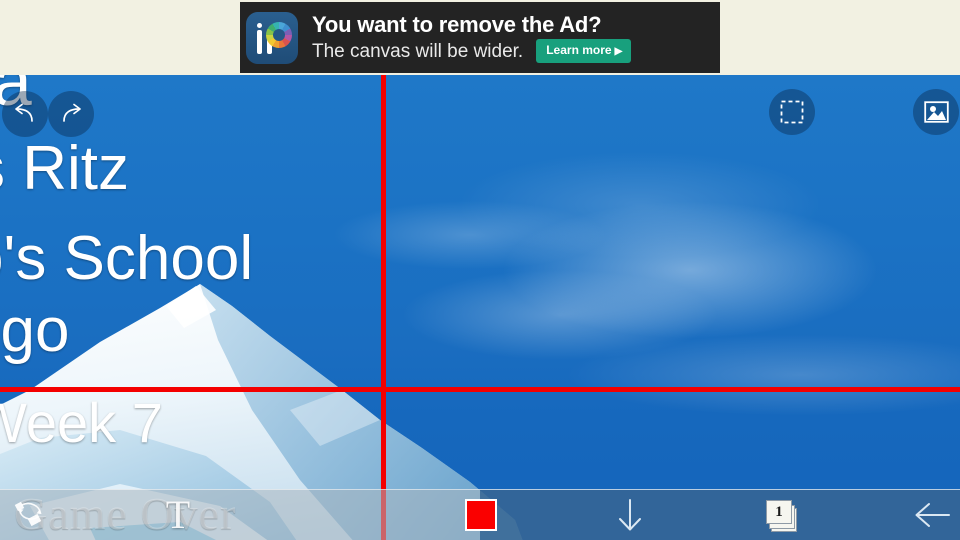 This screenshot has width=960, height=540. I want to click on photo-import-icon, so click(936, 112).